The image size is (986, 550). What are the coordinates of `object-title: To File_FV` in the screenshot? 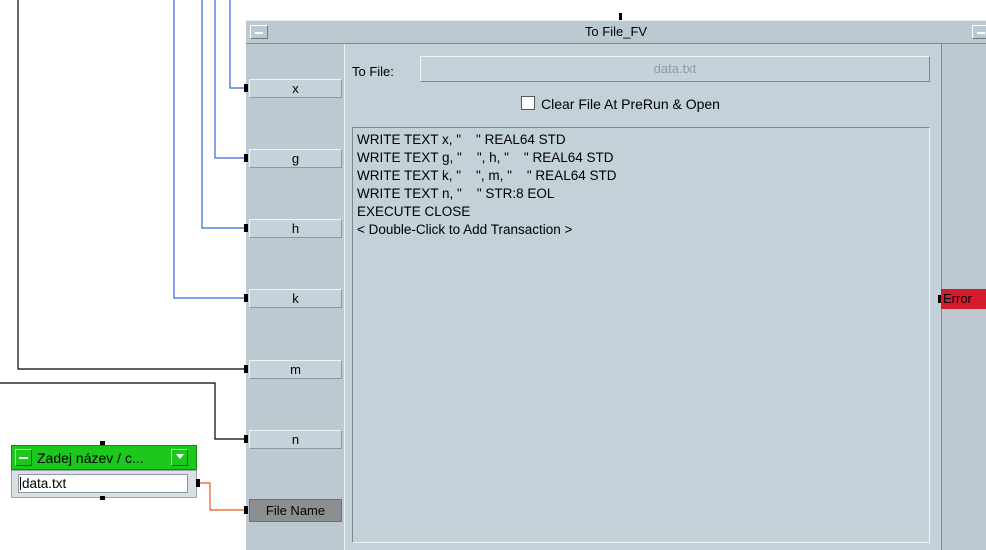 It's located at (616, 31).